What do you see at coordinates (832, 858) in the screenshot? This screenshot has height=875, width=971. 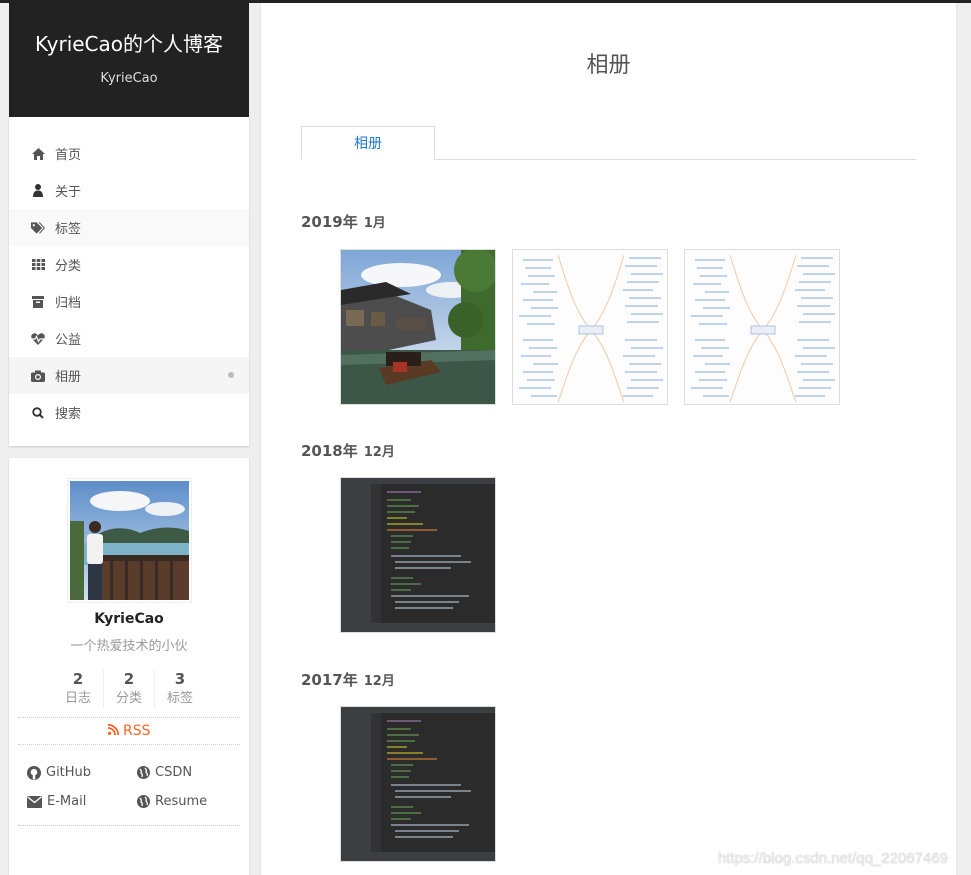 I see `watermark: https://blog.csdn.net/qq_22067469` at bounding box center [832, 858].